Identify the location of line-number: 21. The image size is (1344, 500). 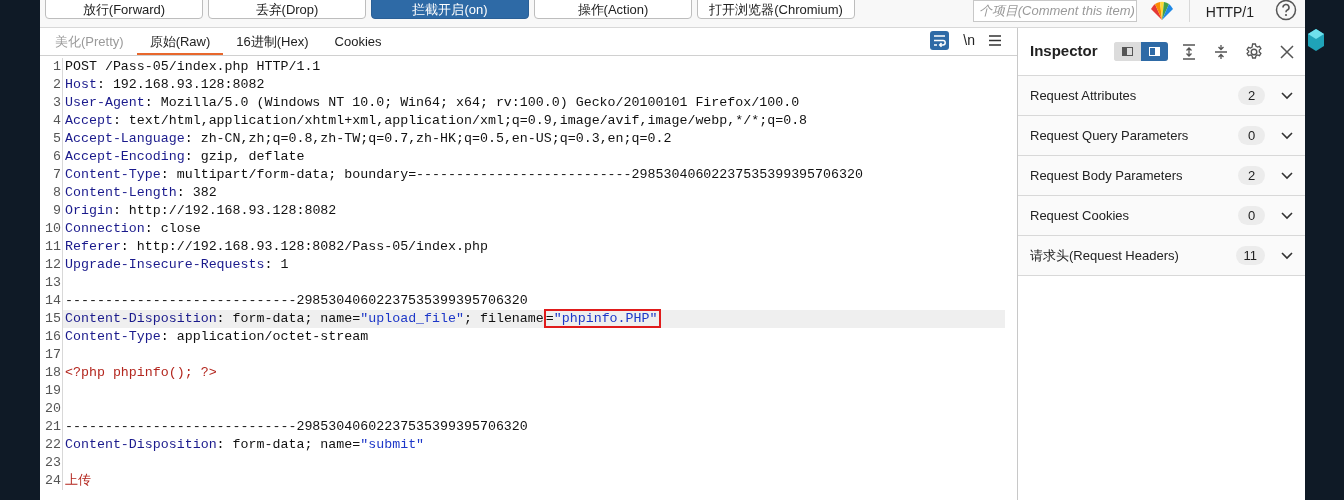
(51, 427).